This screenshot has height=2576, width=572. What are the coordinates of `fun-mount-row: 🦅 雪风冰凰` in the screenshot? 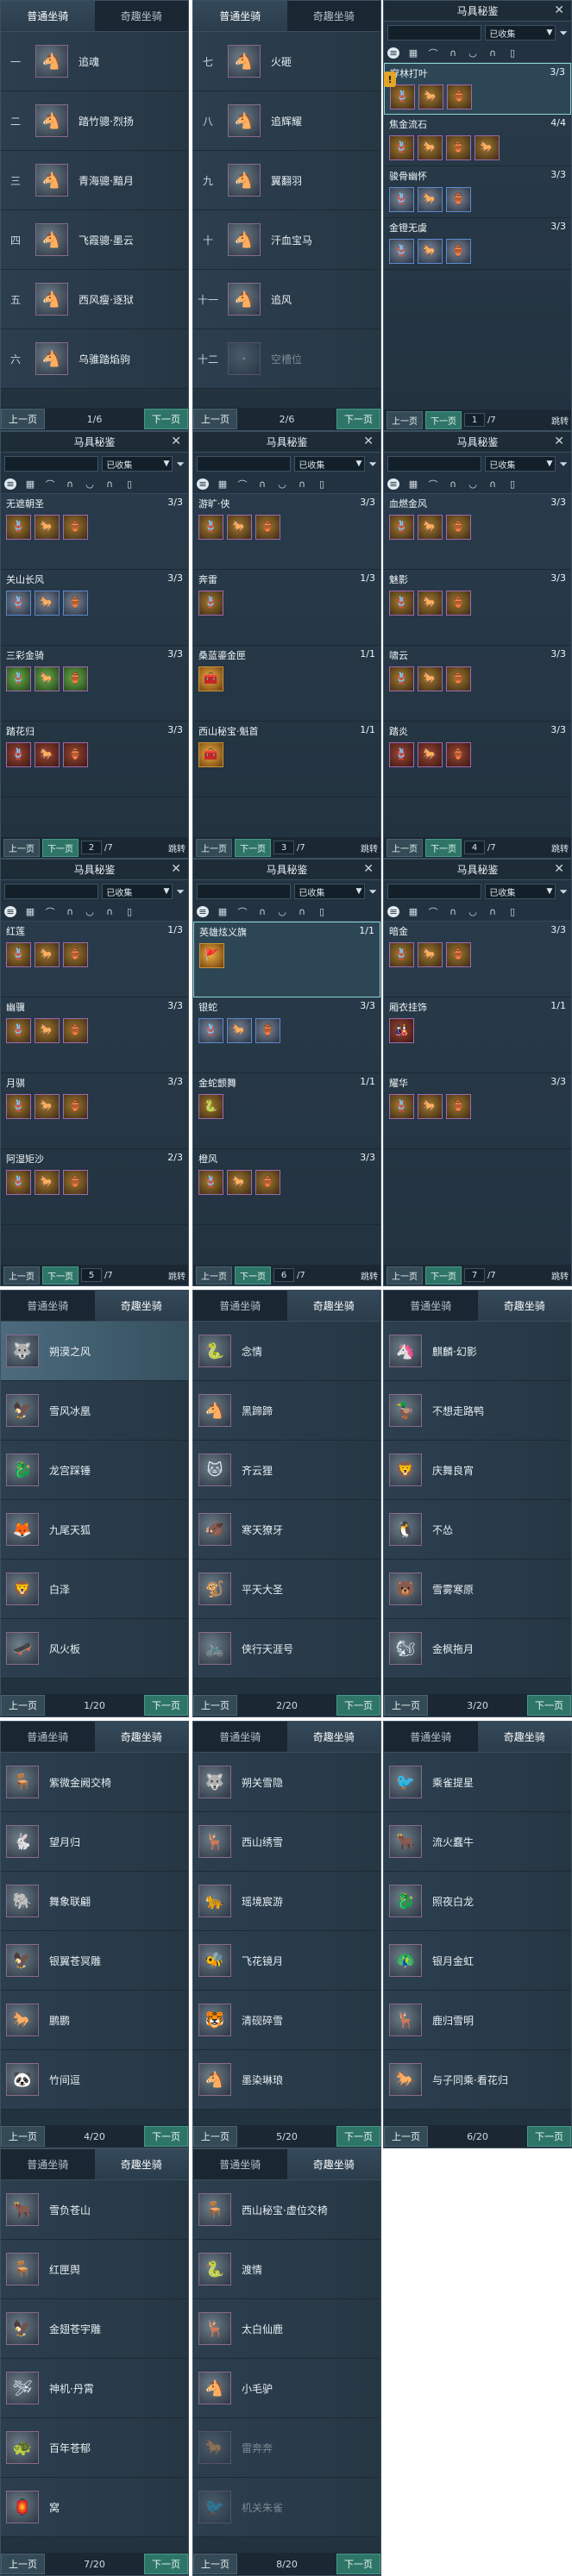 It's located at (95, 1411).